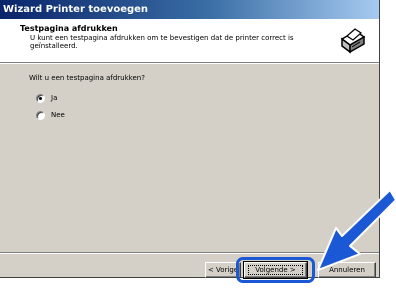 Image resolution: width=396 pixels, height=291 pixels. I want to click on header-divider, so click(189, 63).